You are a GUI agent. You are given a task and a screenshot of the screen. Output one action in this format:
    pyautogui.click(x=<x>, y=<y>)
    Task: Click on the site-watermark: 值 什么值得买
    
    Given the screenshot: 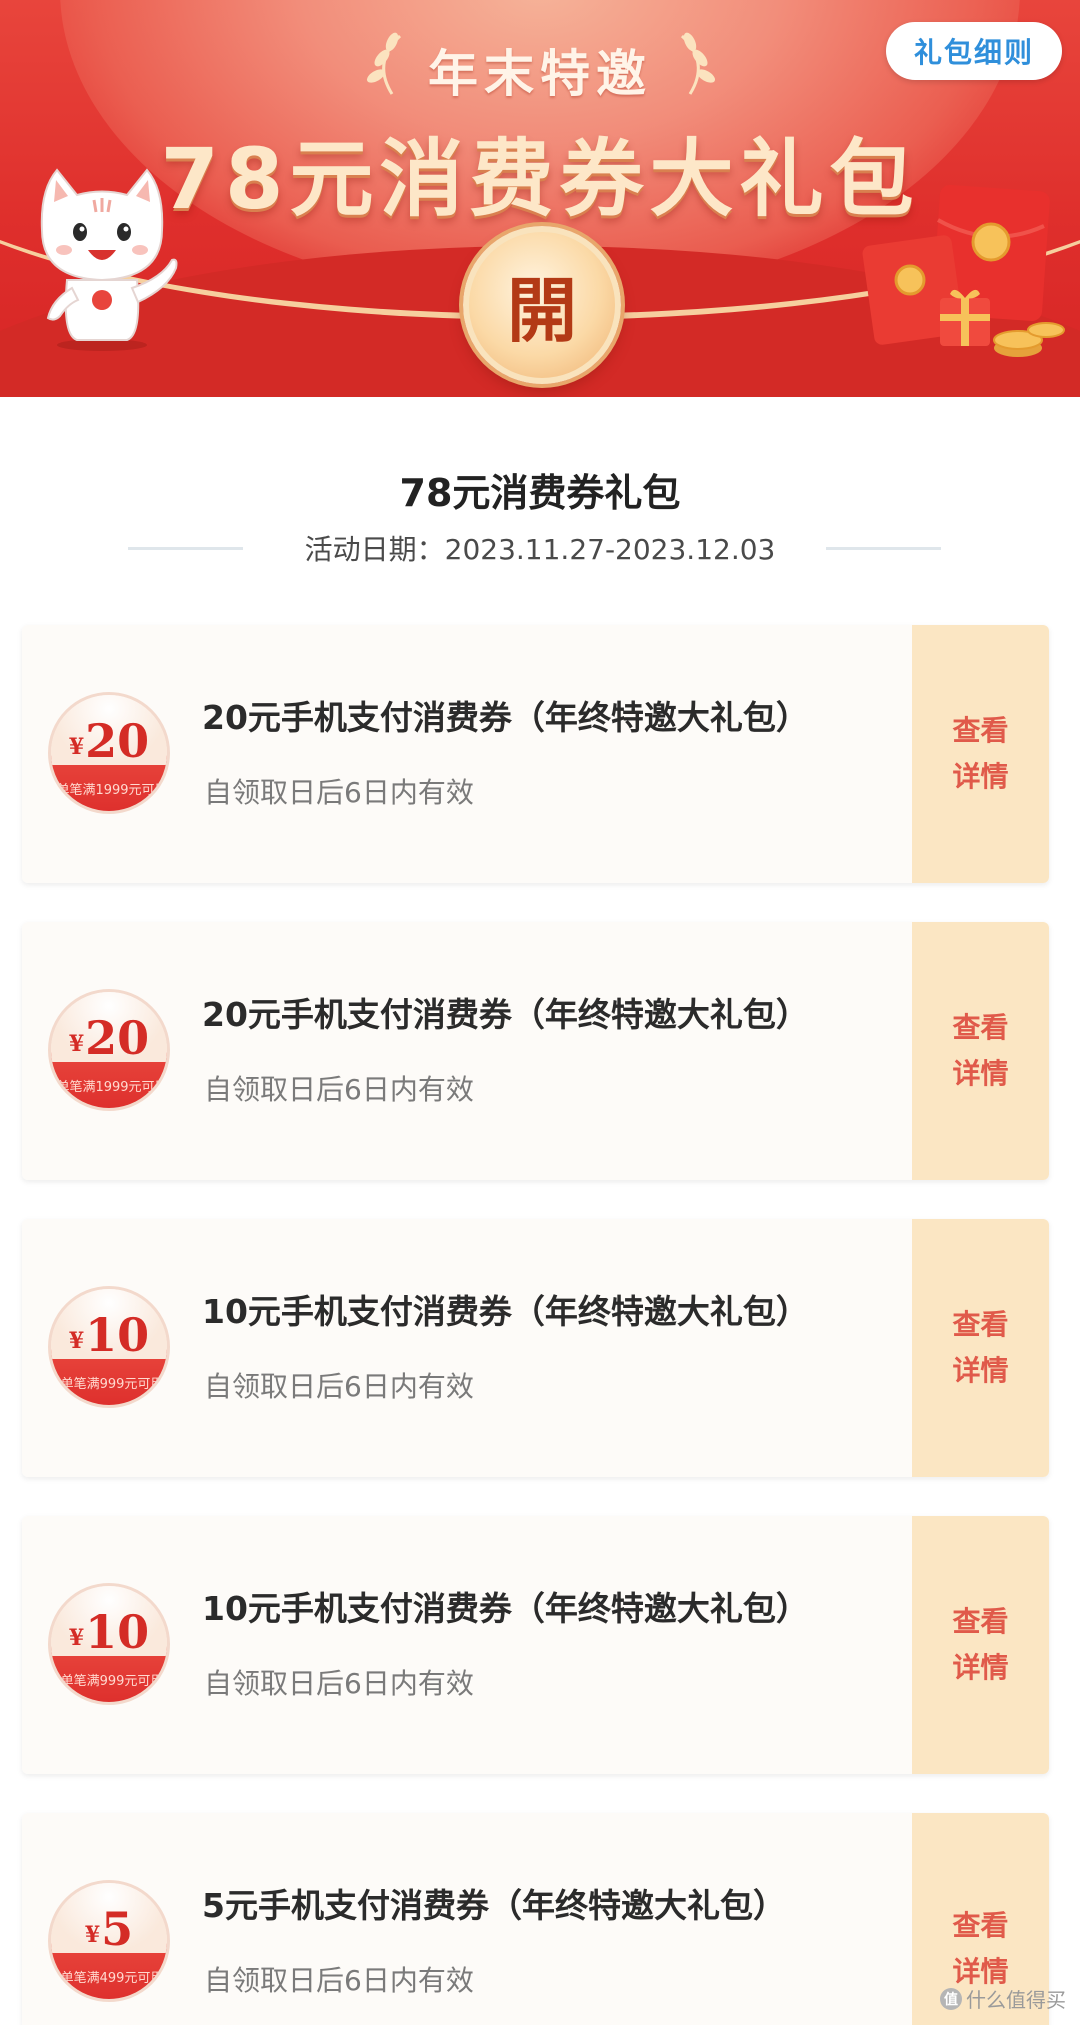 What is the action you would take?
    pyautogui.click(x=1003, y=1998)
    